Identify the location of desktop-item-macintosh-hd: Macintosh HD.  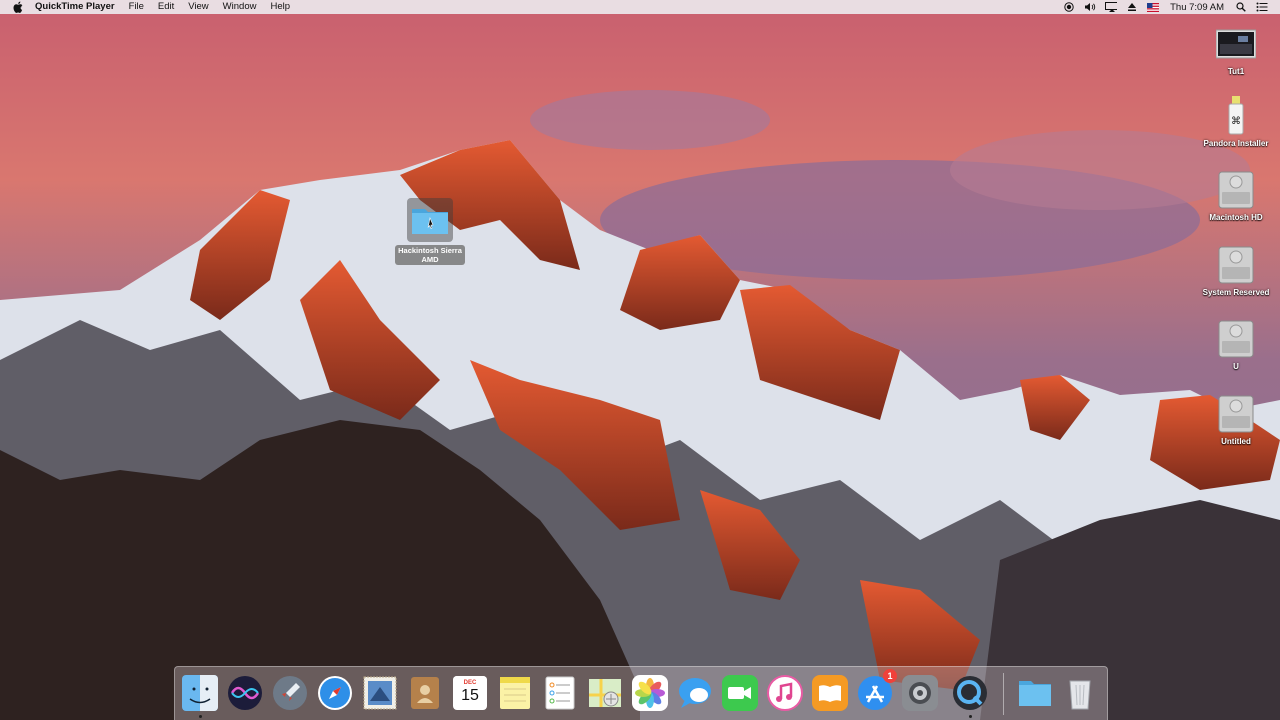
(1236, 196).